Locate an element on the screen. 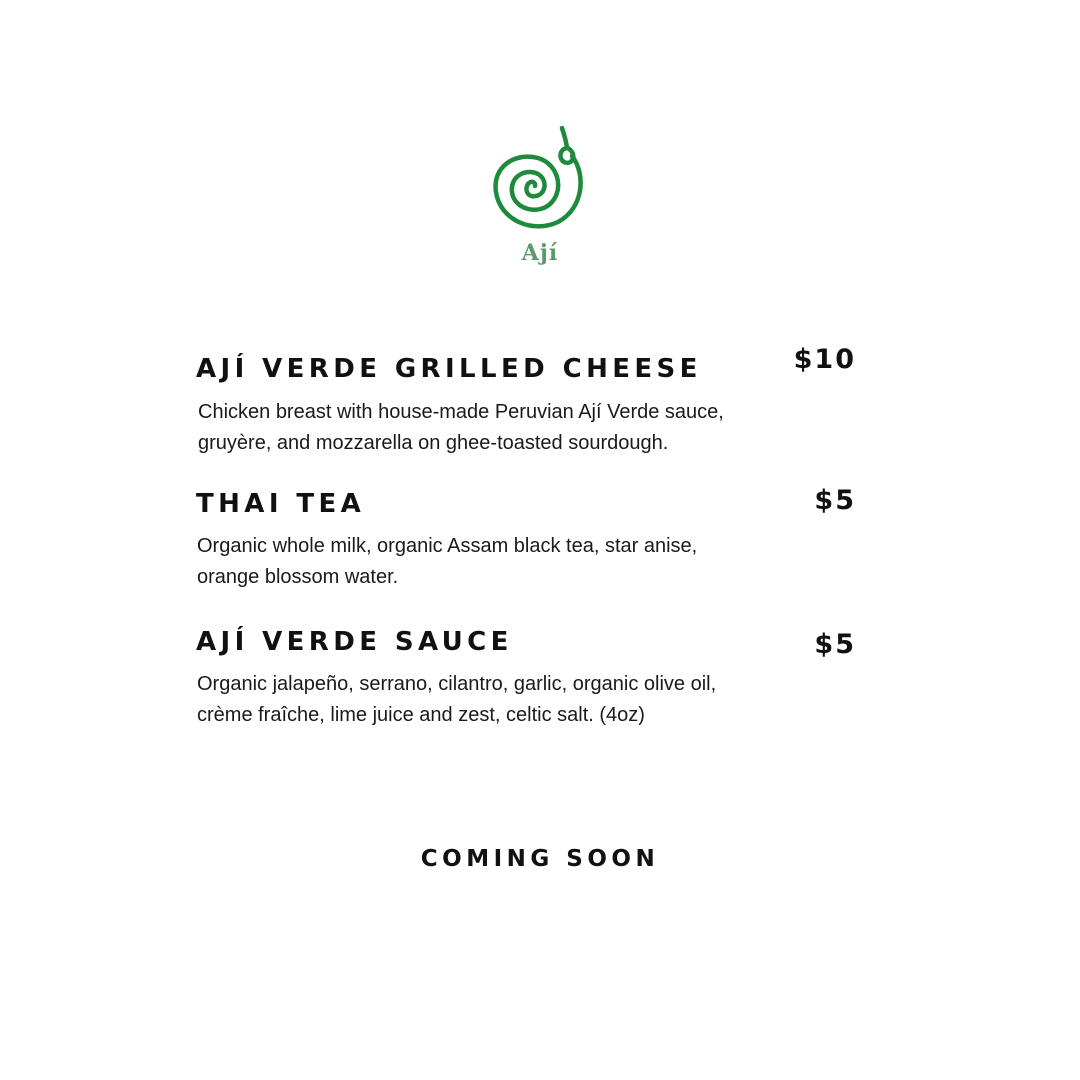 This screenshot has width=1080, height=1080. chili-spiral-icon is located at coordinates (538, 177).